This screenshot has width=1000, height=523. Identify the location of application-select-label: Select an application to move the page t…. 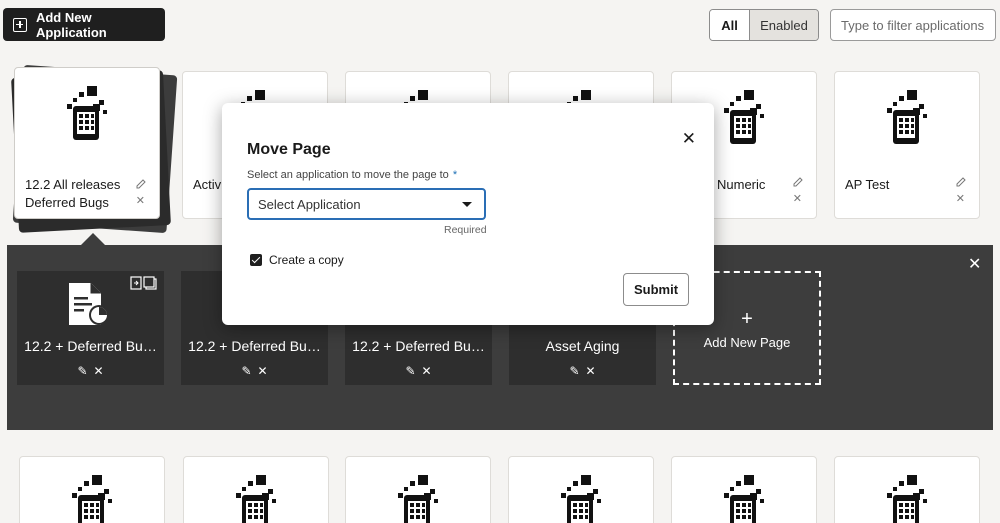
(352, 175).